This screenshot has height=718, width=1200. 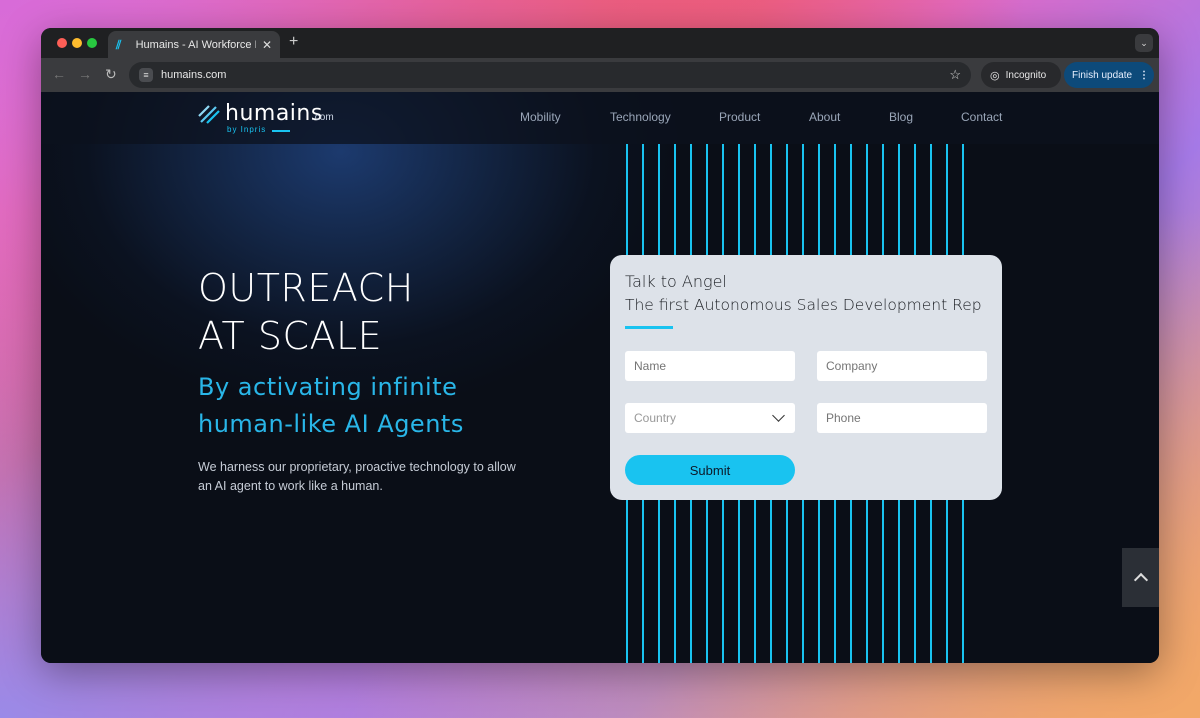 I want to click on url-text: humains.com, so click(x=194, y=75).